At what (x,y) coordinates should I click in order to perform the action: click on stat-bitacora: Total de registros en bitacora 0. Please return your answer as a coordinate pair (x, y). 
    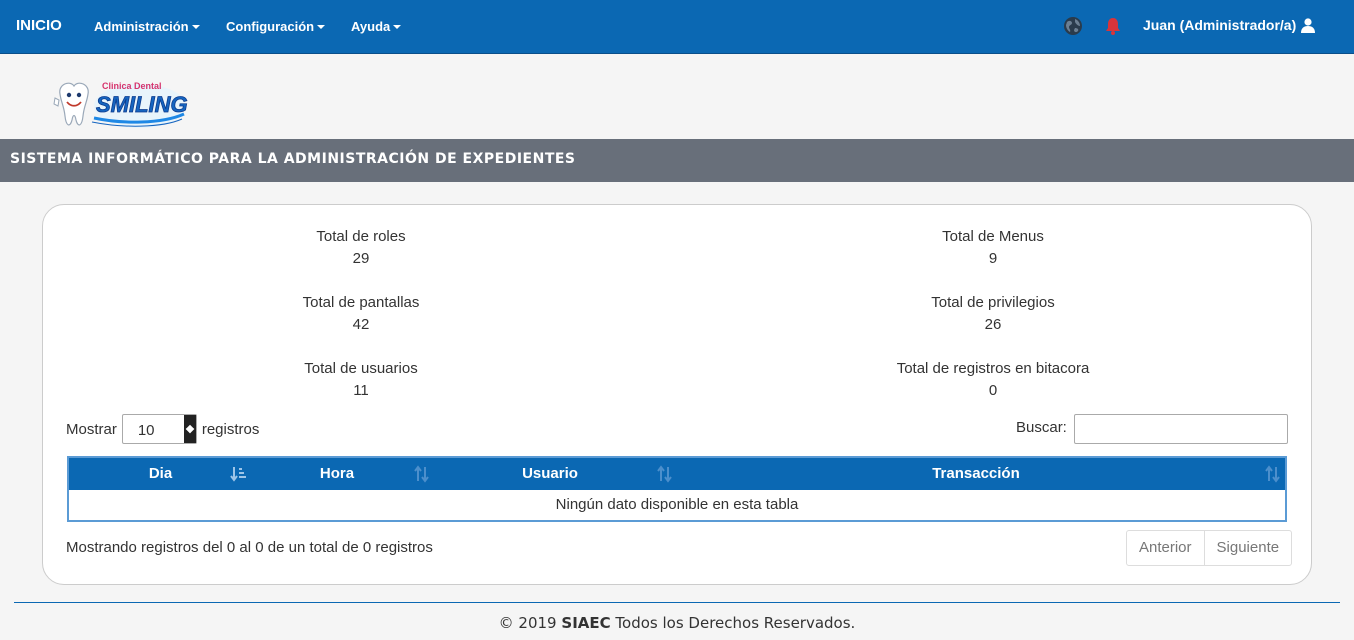
    Looking at the image, I should click on (993, 380).